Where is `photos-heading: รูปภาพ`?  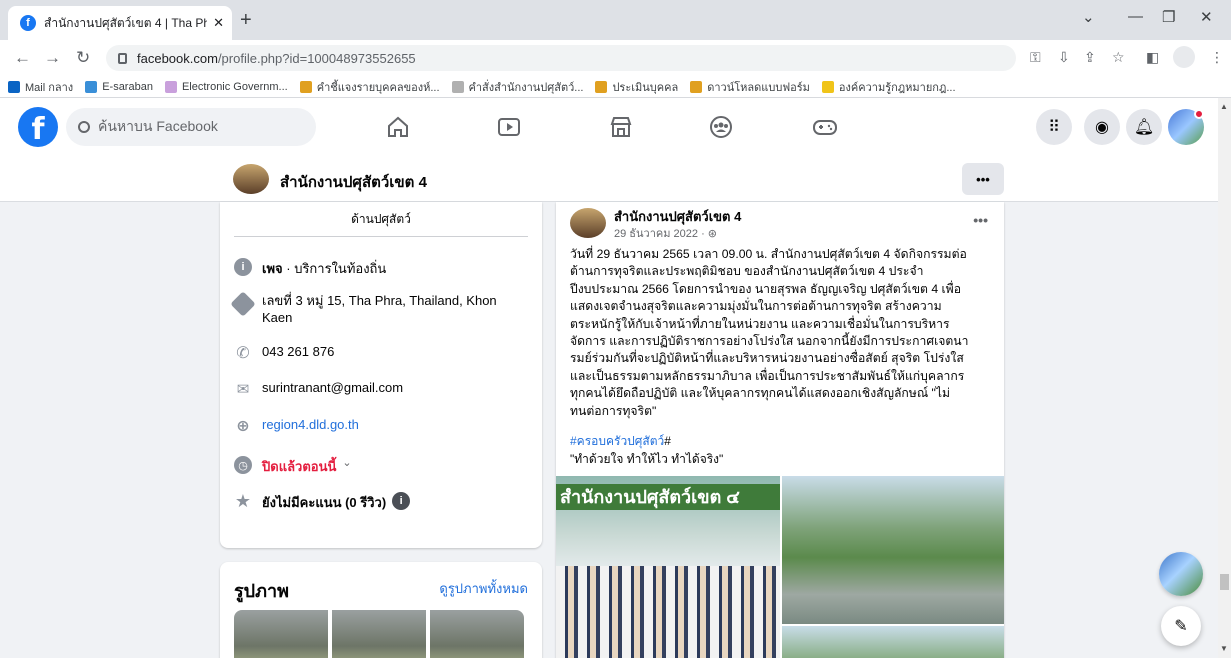
photos-heading: รูปภาพ is located at coordinates (261, 591).